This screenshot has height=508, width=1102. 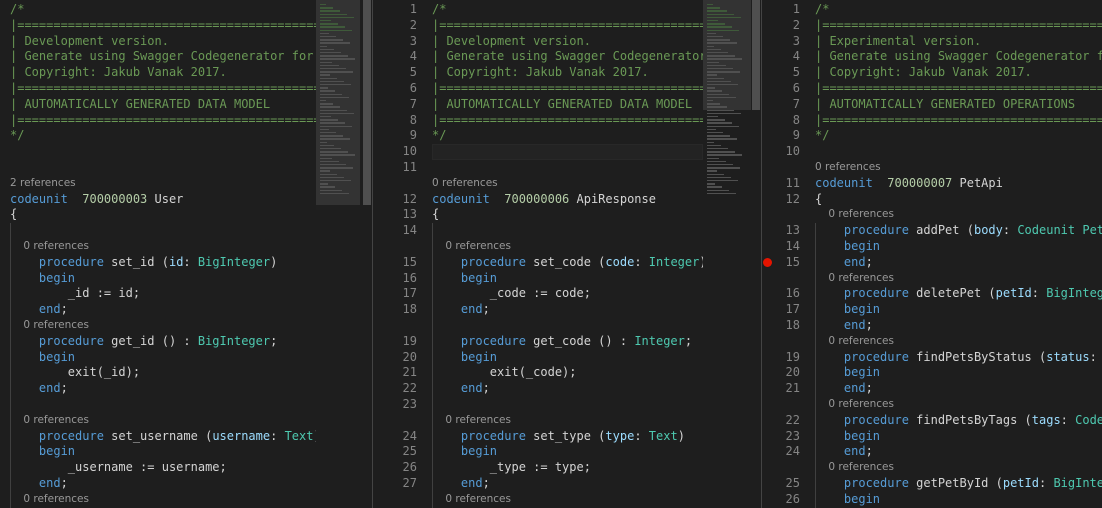 What do you see at coordinates (565, 435) in the screenshot?
I see `code-token: set_type (` at bounding box center [565, 435].